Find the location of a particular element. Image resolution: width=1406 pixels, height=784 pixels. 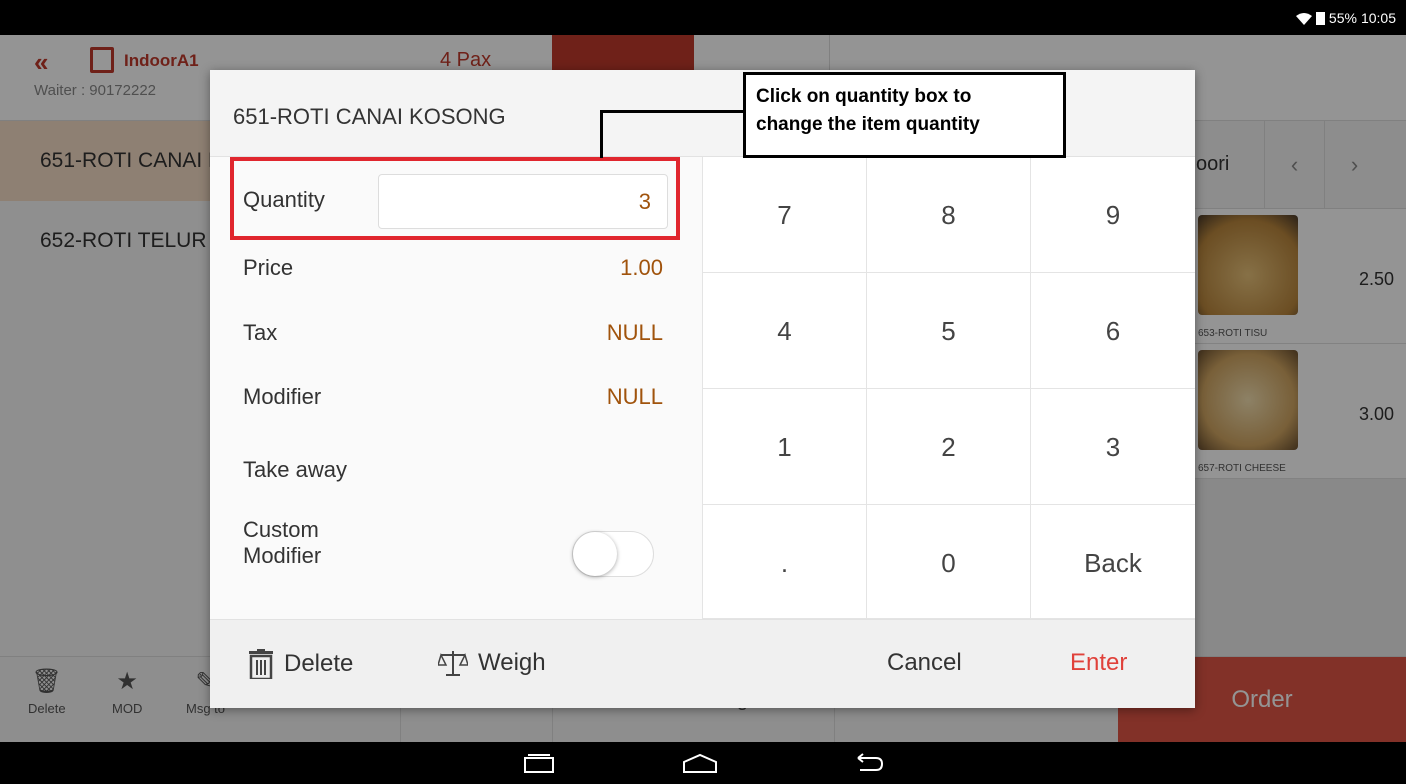

battery-level: 55% is located at coordinates (1342, 18).